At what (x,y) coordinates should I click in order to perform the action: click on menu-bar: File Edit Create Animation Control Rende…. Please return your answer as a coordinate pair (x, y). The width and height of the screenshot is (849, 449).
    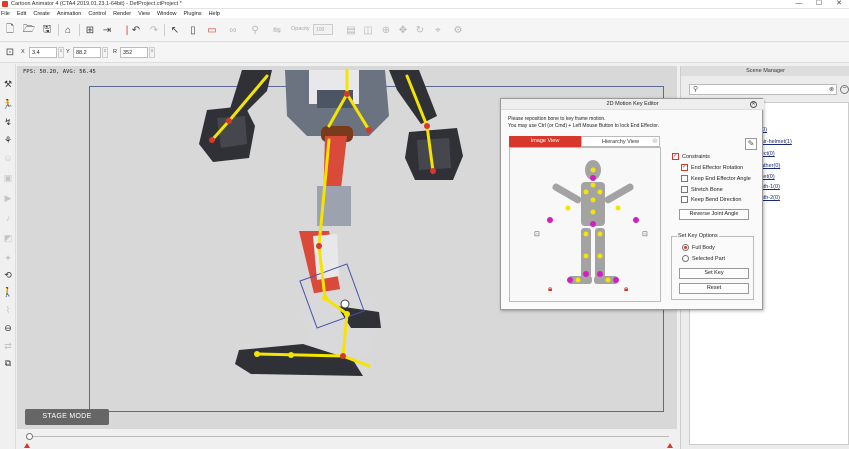
    Looking at the image, I should click on (424, 13).